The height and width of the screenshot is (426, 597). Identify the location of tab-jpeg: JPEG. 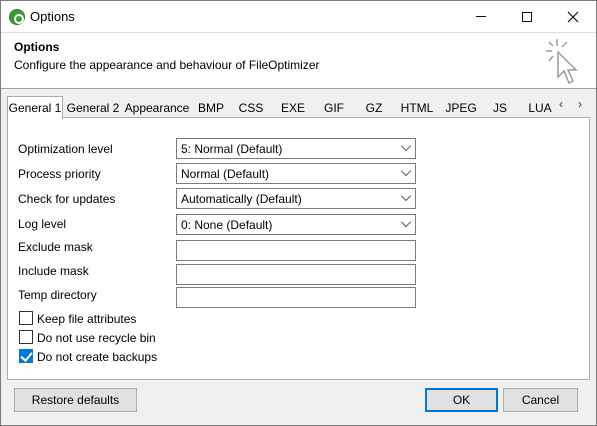
(461, 108).